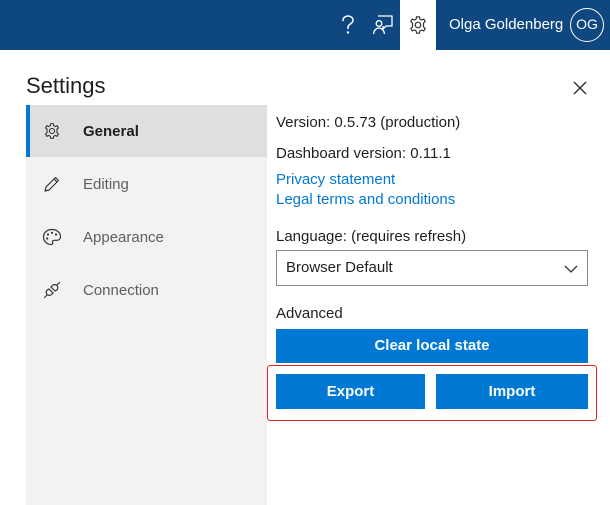  Describe the element at coordinates (52, 290) in the screenshot. I see `plug-icon` at that location.